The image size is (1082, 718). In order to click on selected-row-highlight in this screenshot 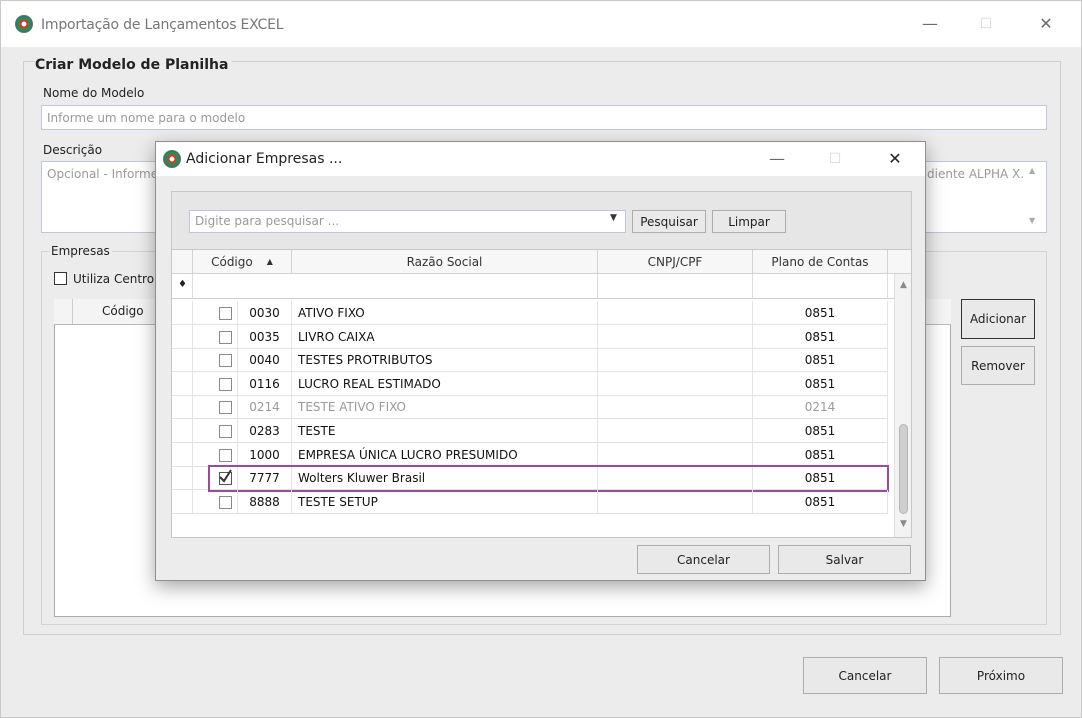, I will do `click(548, 479)`.